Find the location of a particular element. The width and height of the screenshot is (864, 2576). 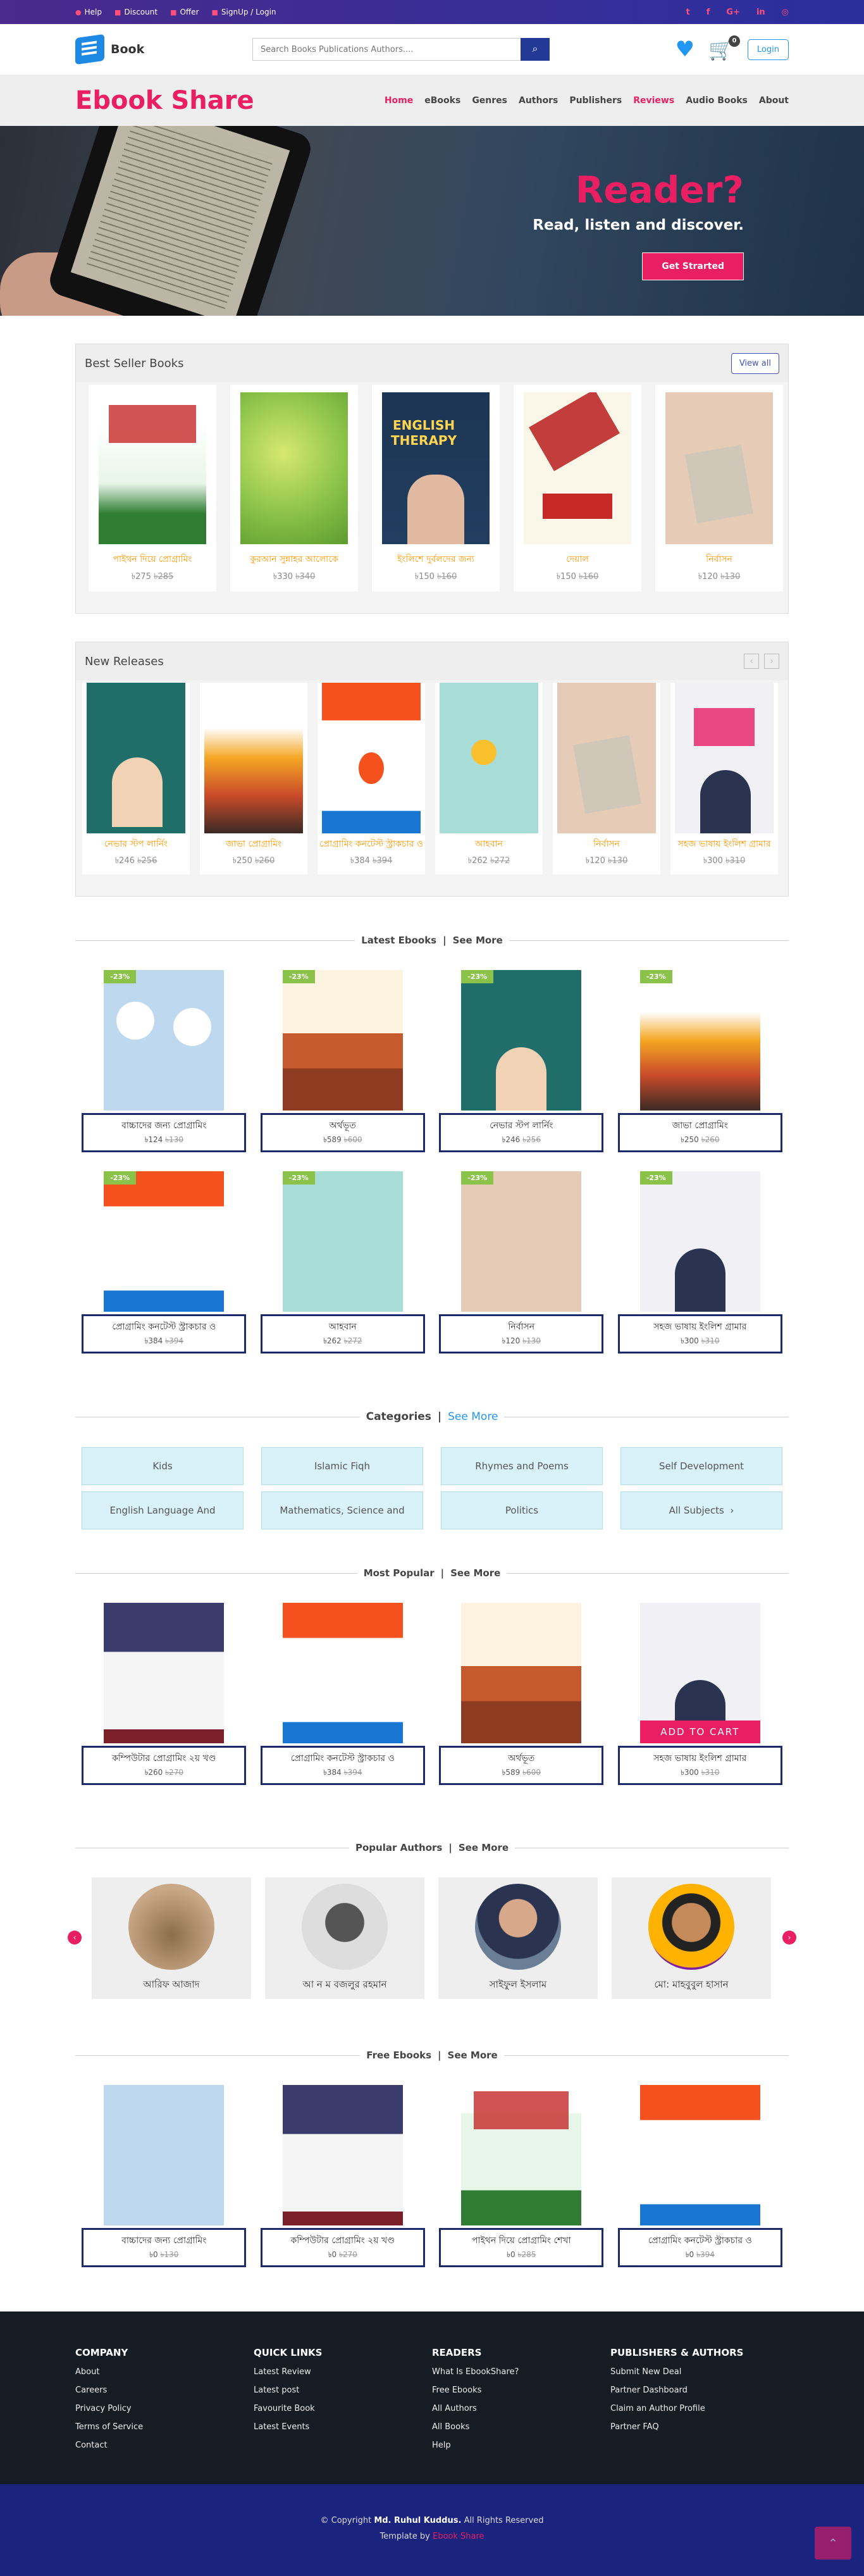

cart-icon: 🛒 0 is located at coordinates (724, 47).